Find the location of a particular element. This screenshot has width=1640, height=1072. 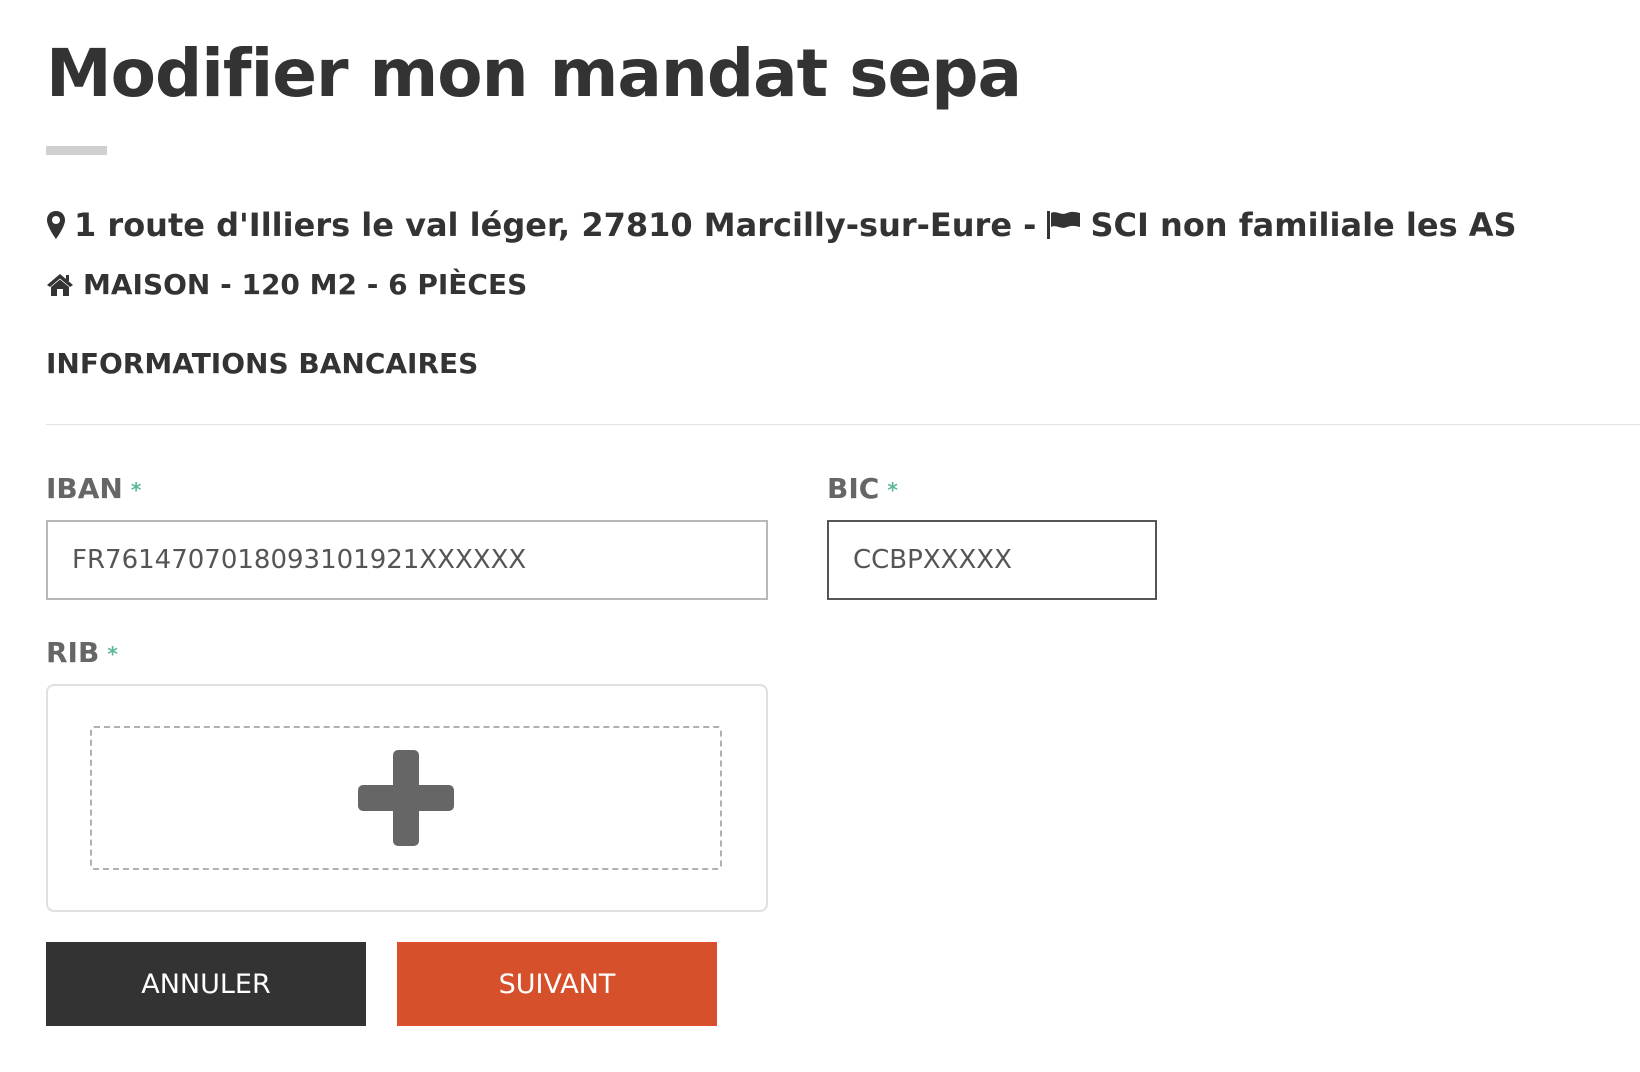

property-details-line: MAISON - 120 M2 - 6 PIÈCES is located at coordinates (286, 285).